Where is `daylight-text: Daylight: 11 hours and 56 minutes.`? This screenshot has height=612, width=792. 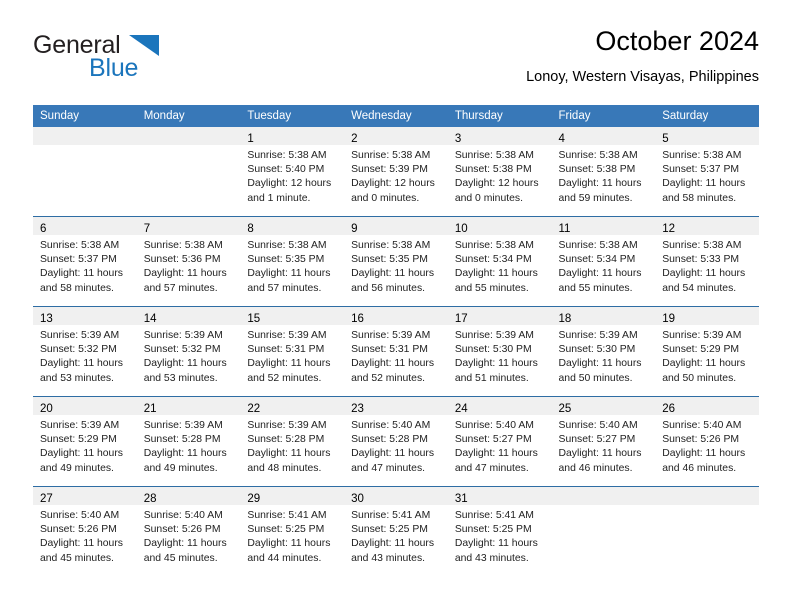 daylight-text: Daylight: 11 hours and 56 minutes. is located at coordinates (393, 281).